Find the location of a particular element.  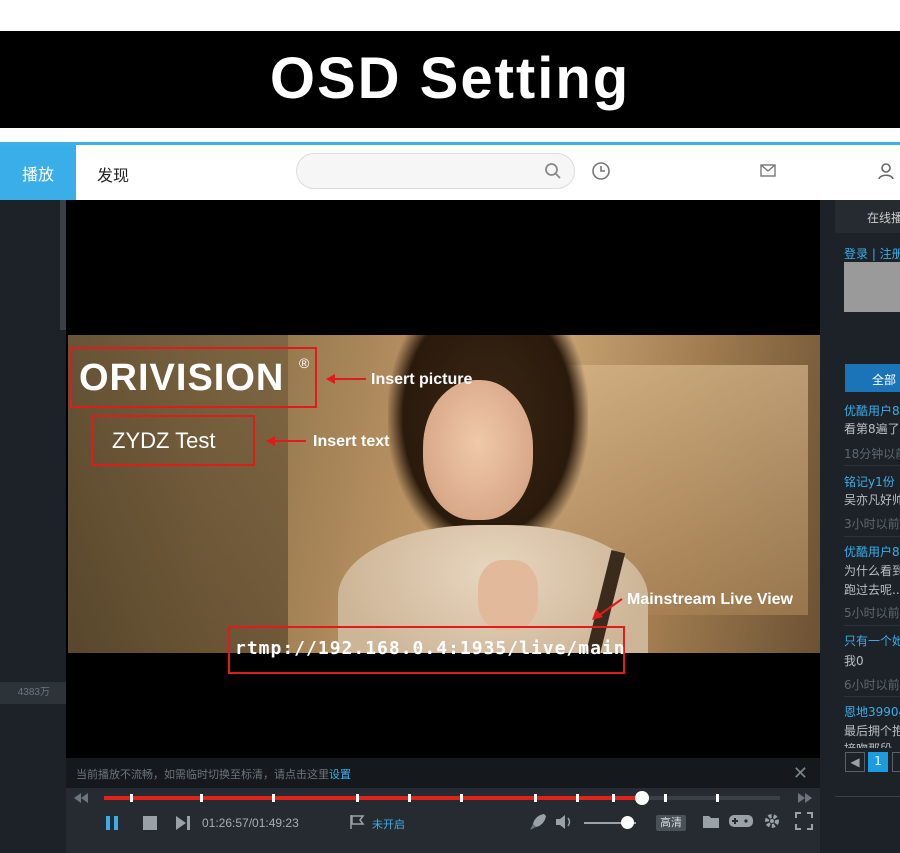

fast-forward-icon is located at coordinates (805, 798).